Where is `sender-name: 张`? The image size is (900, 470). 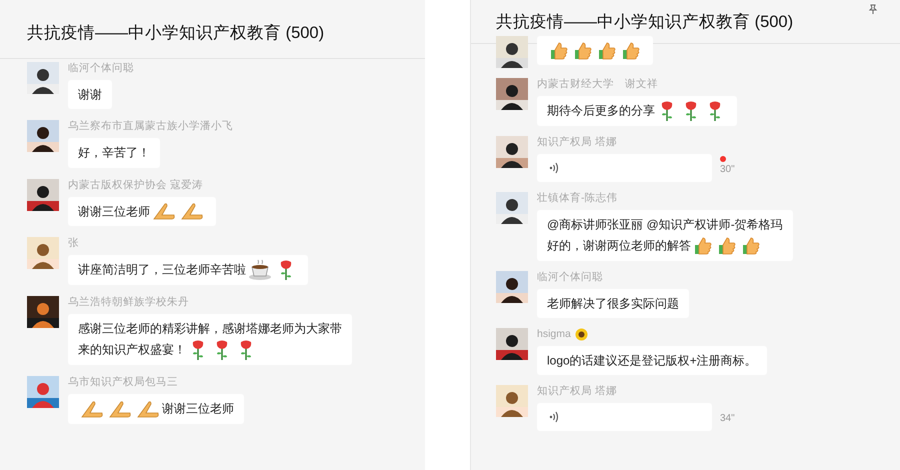
sender-name: 张 is located at coordinates (73, 244).